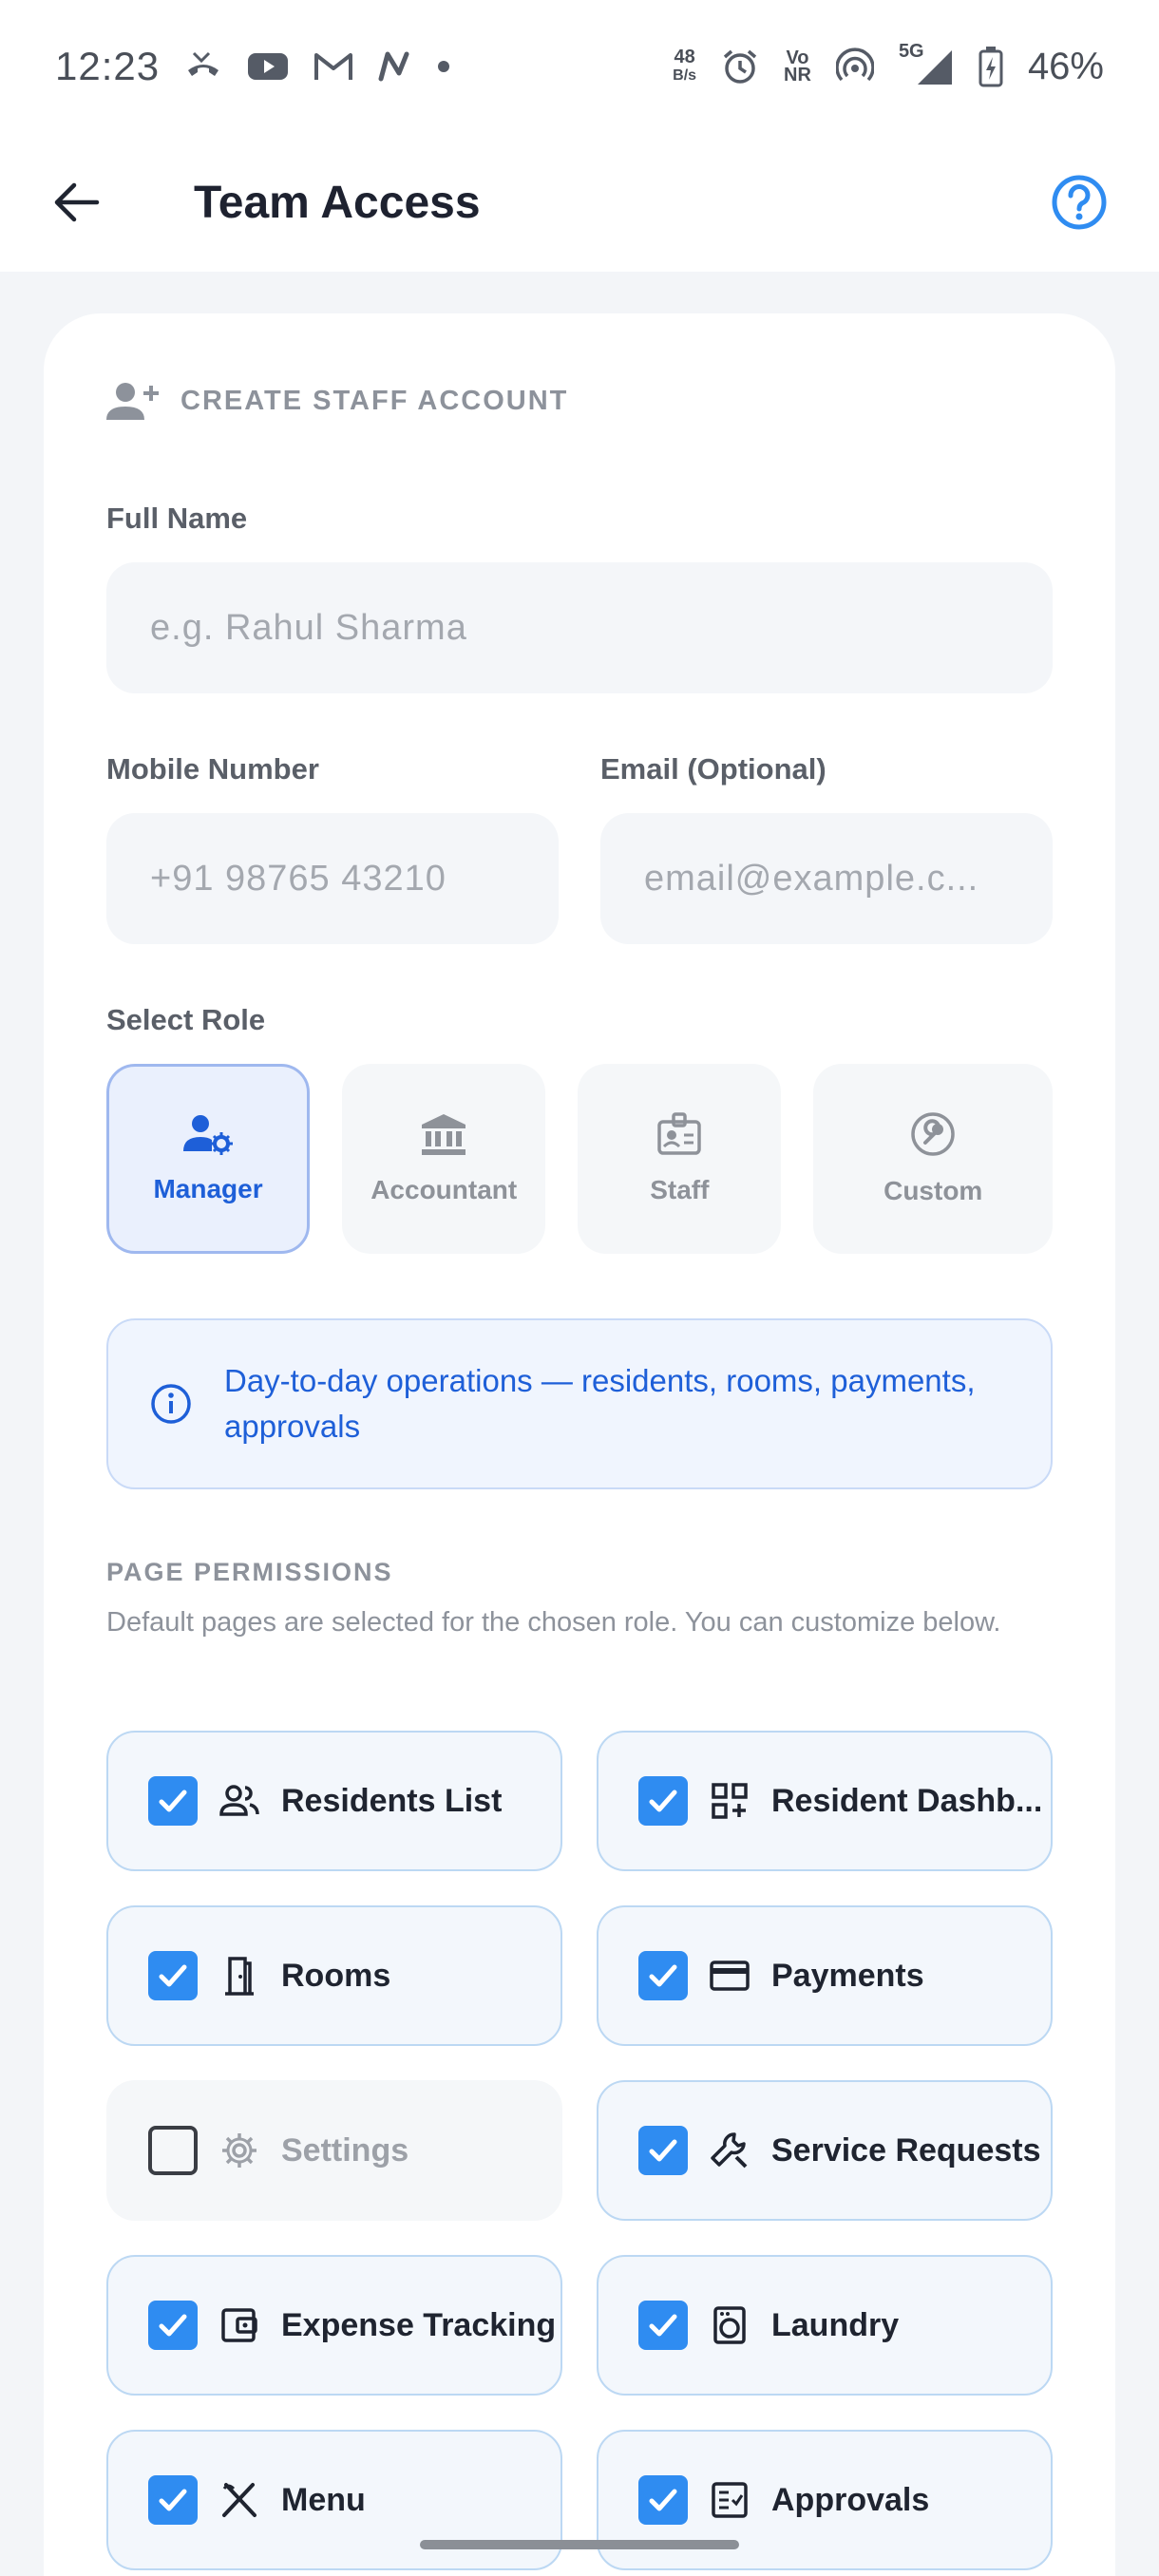 The width and height of the screenshot is (1159, 2576). Describe the element at coordinates (173, 2150) in the screenshot. I see `checkbox-unchecked` at that location.